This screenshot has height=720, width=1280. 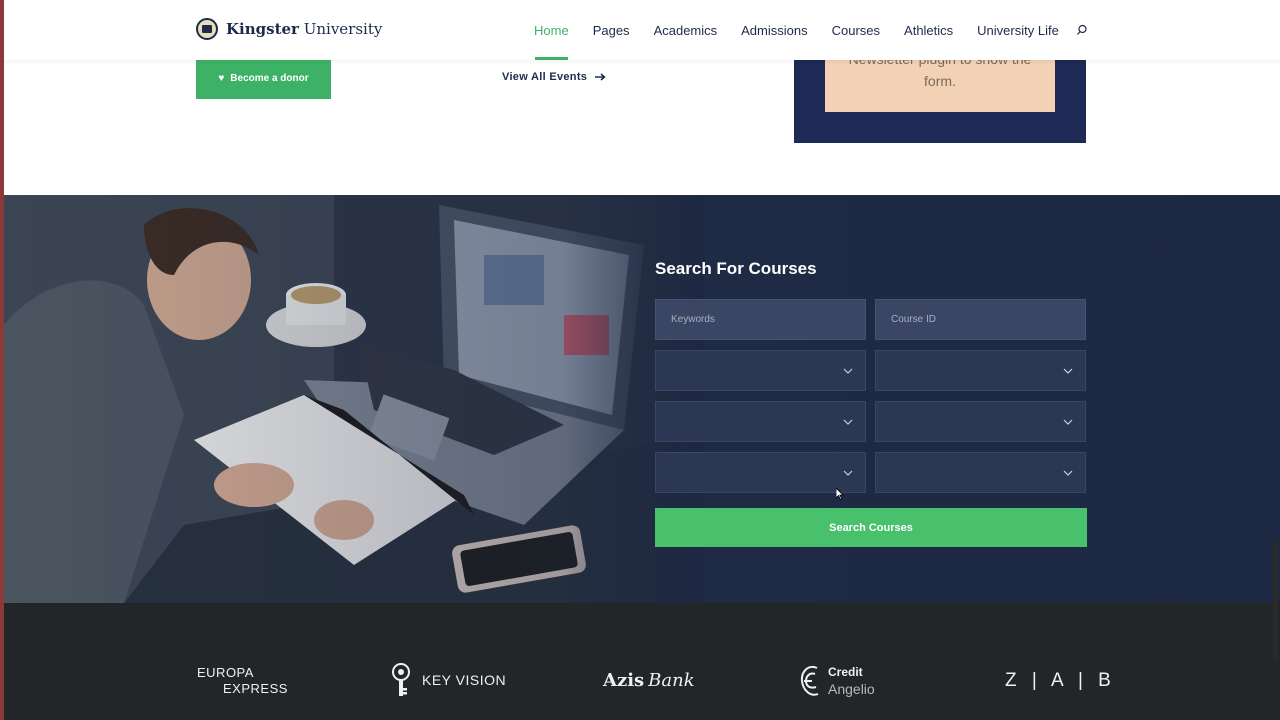 What do you see at coordinates (649, 680) in the screenshot?
I see `partner-azis-bank: Azis Bank` at bounding box center [649, 680].